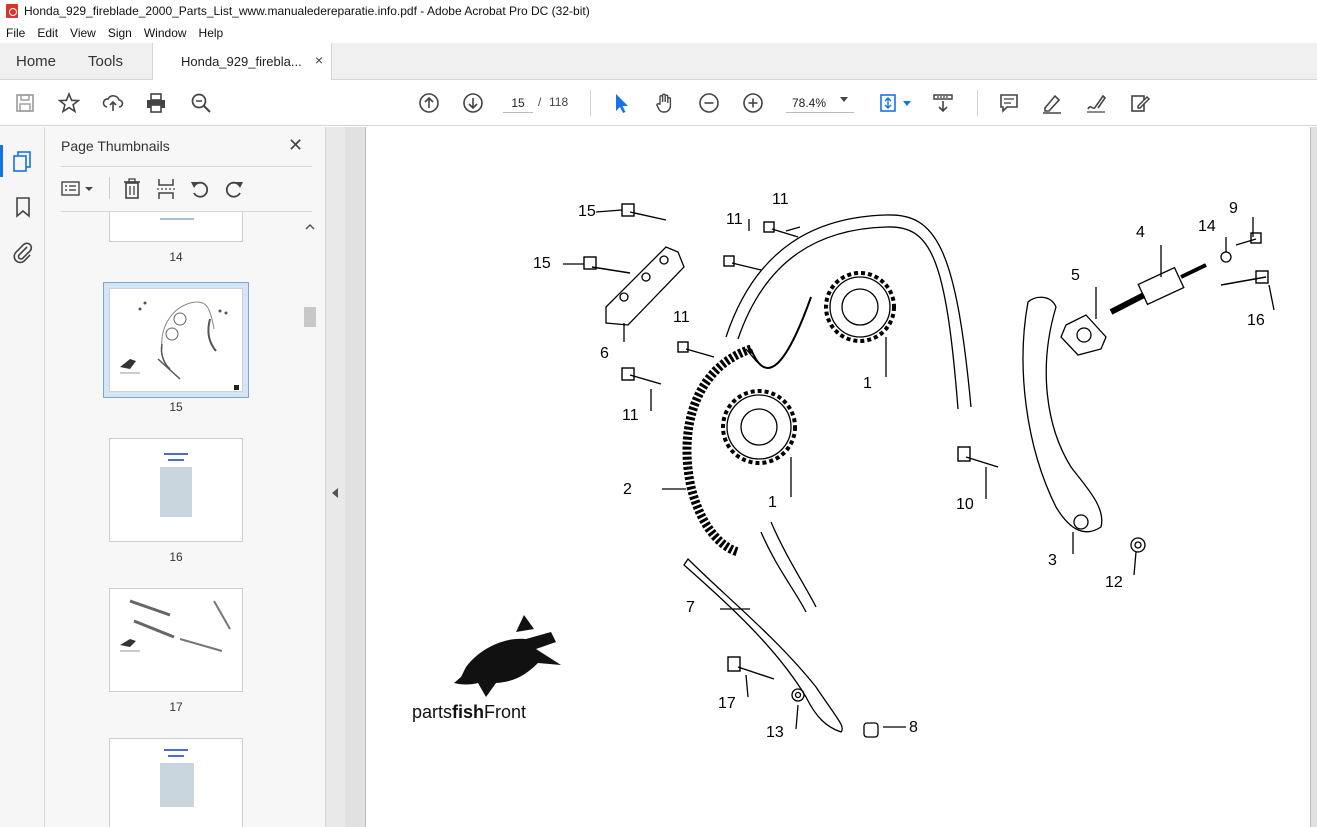 This screenshot has height=827, width=1317. What do you see at coordinates (335, 477) in the screenshot?
I see `panel-collapse-handle` at bounding box center [335, 477].